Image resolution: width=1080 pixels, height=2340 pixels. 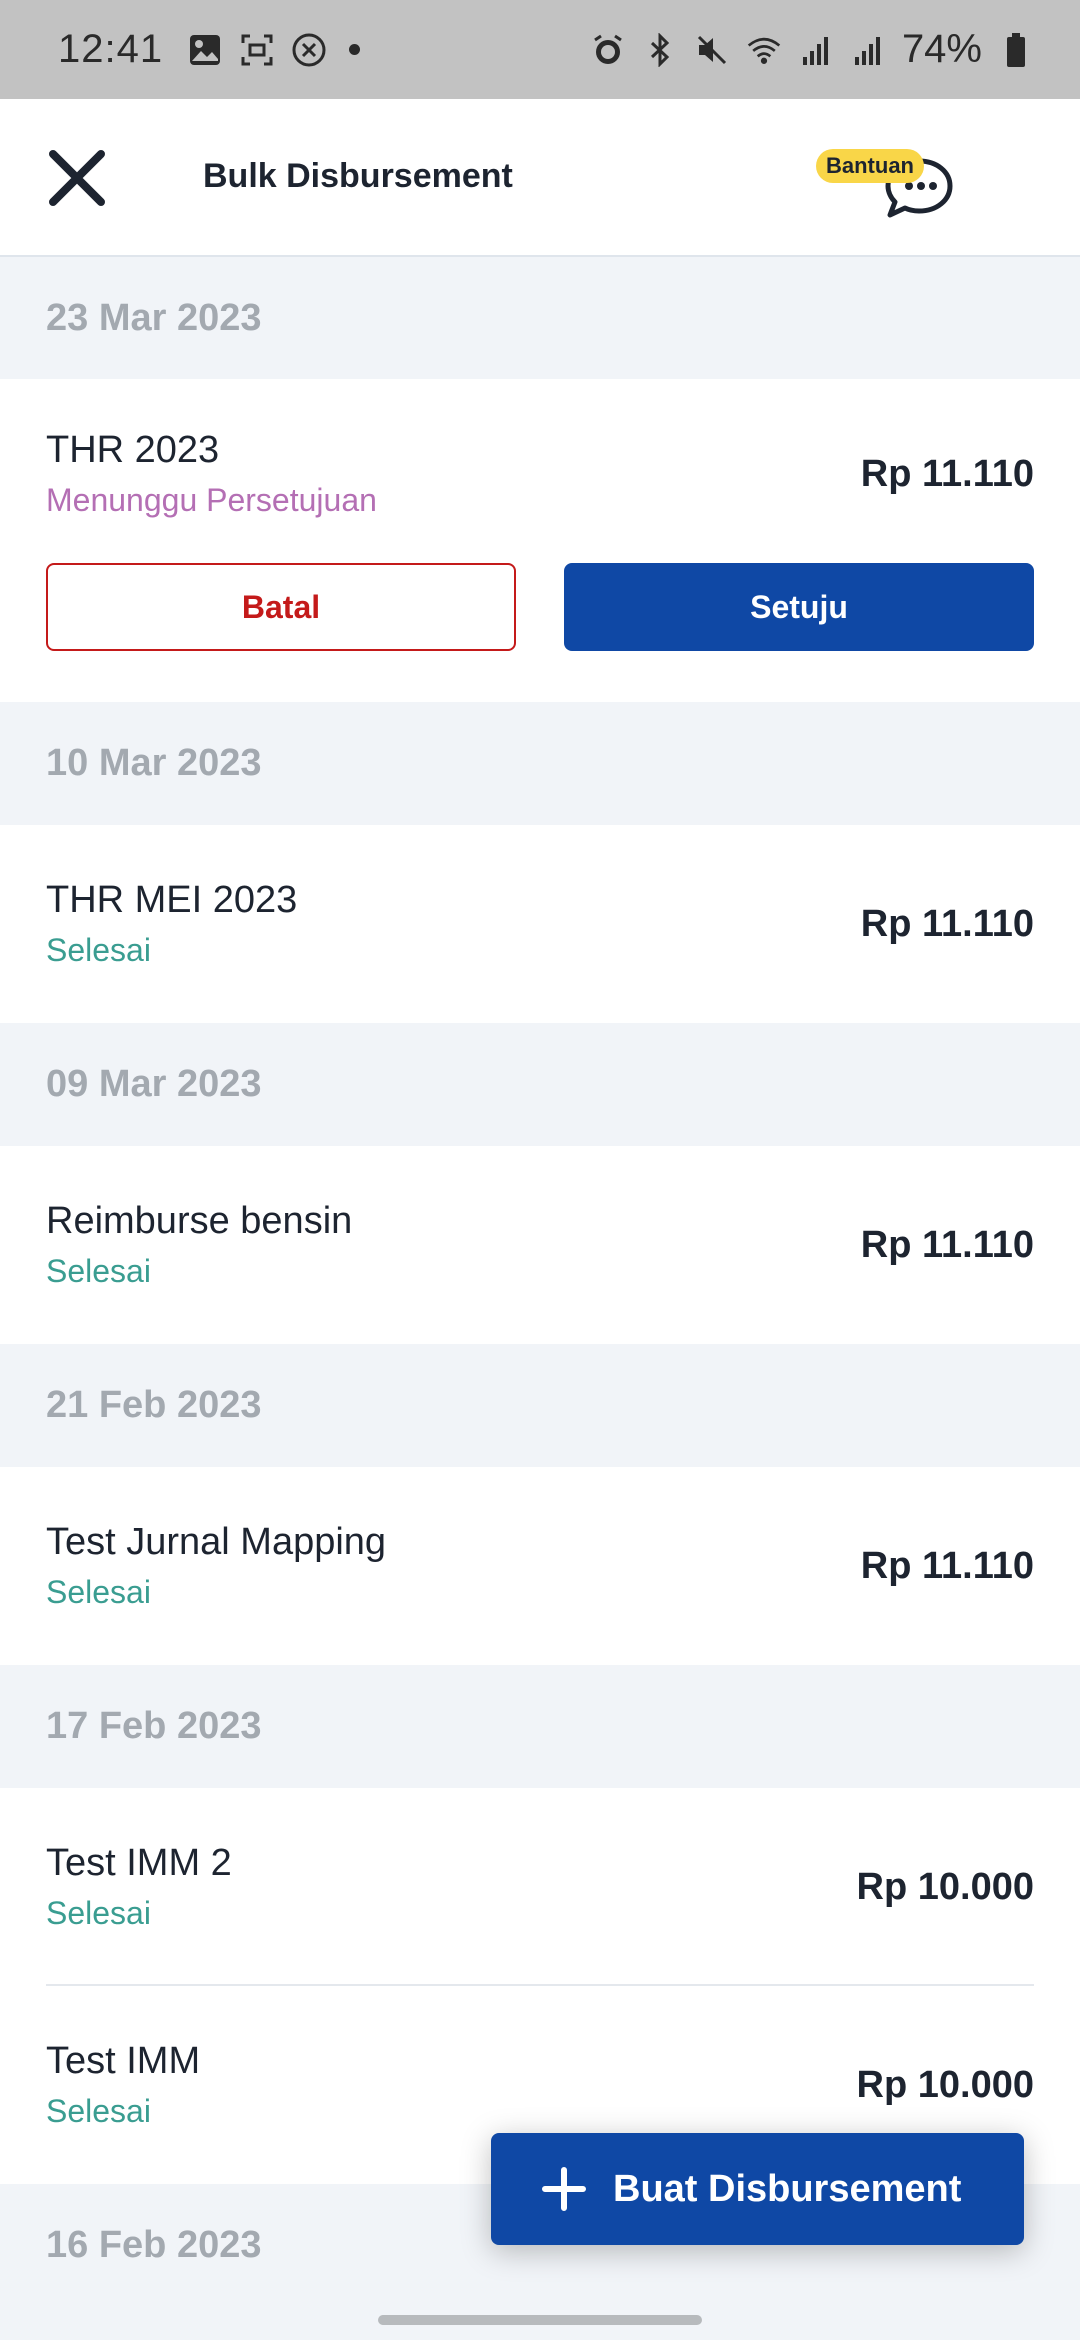 What do you see at coordinates (358, 176) in the screenshot?
I see `page-title: Bulk Disbursement` at bounding box center [358, 176].